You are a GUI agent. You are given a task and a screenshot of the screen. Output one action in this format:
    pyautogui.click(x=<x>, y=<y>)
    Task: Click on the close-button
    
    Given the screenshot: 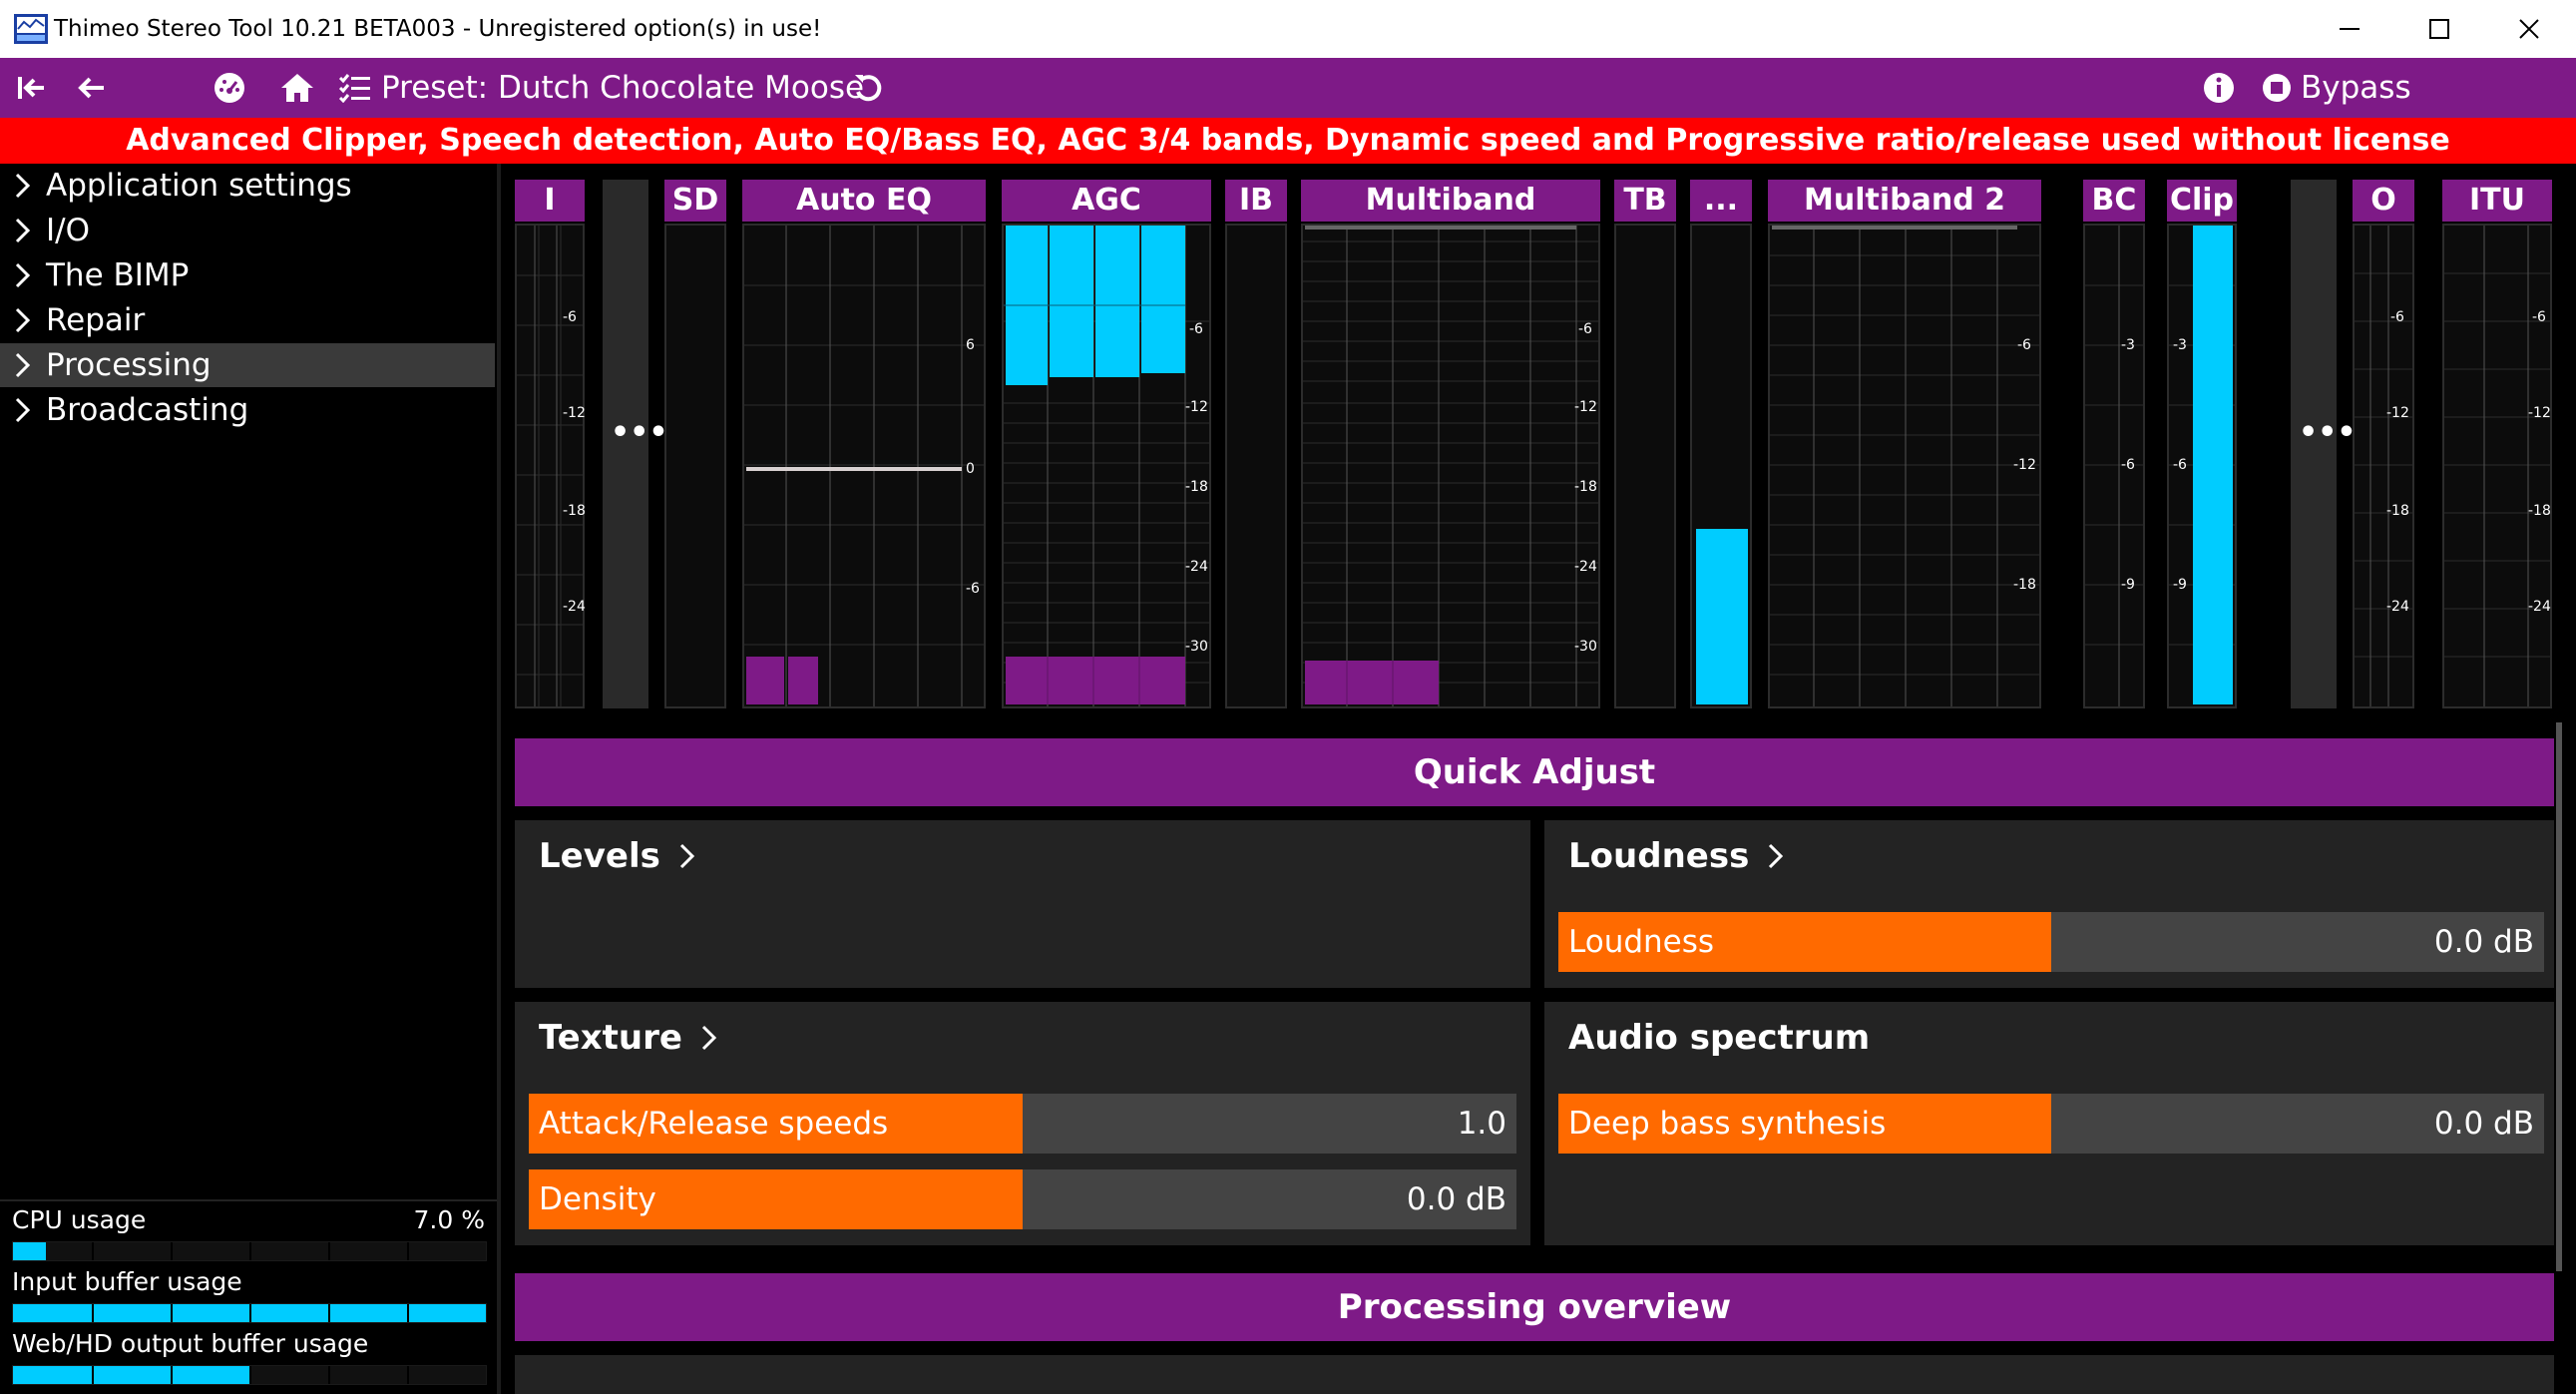 What is the action you would take?
    pyautogui.click(x=2529, y=29)
    